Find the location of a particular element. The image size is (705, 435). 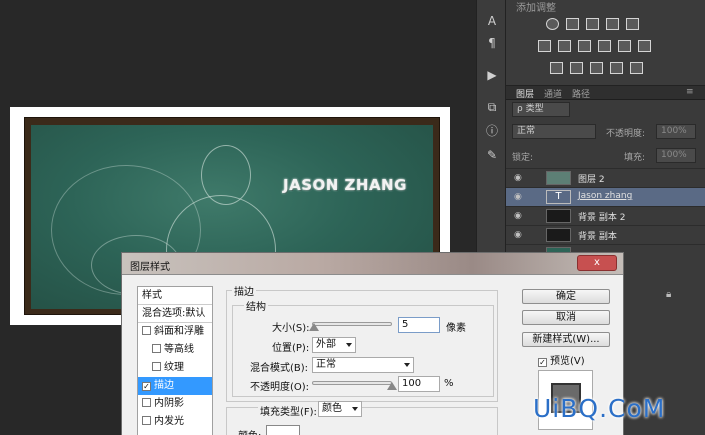

channel-mixer-icon is located at coordinates (624, 46).